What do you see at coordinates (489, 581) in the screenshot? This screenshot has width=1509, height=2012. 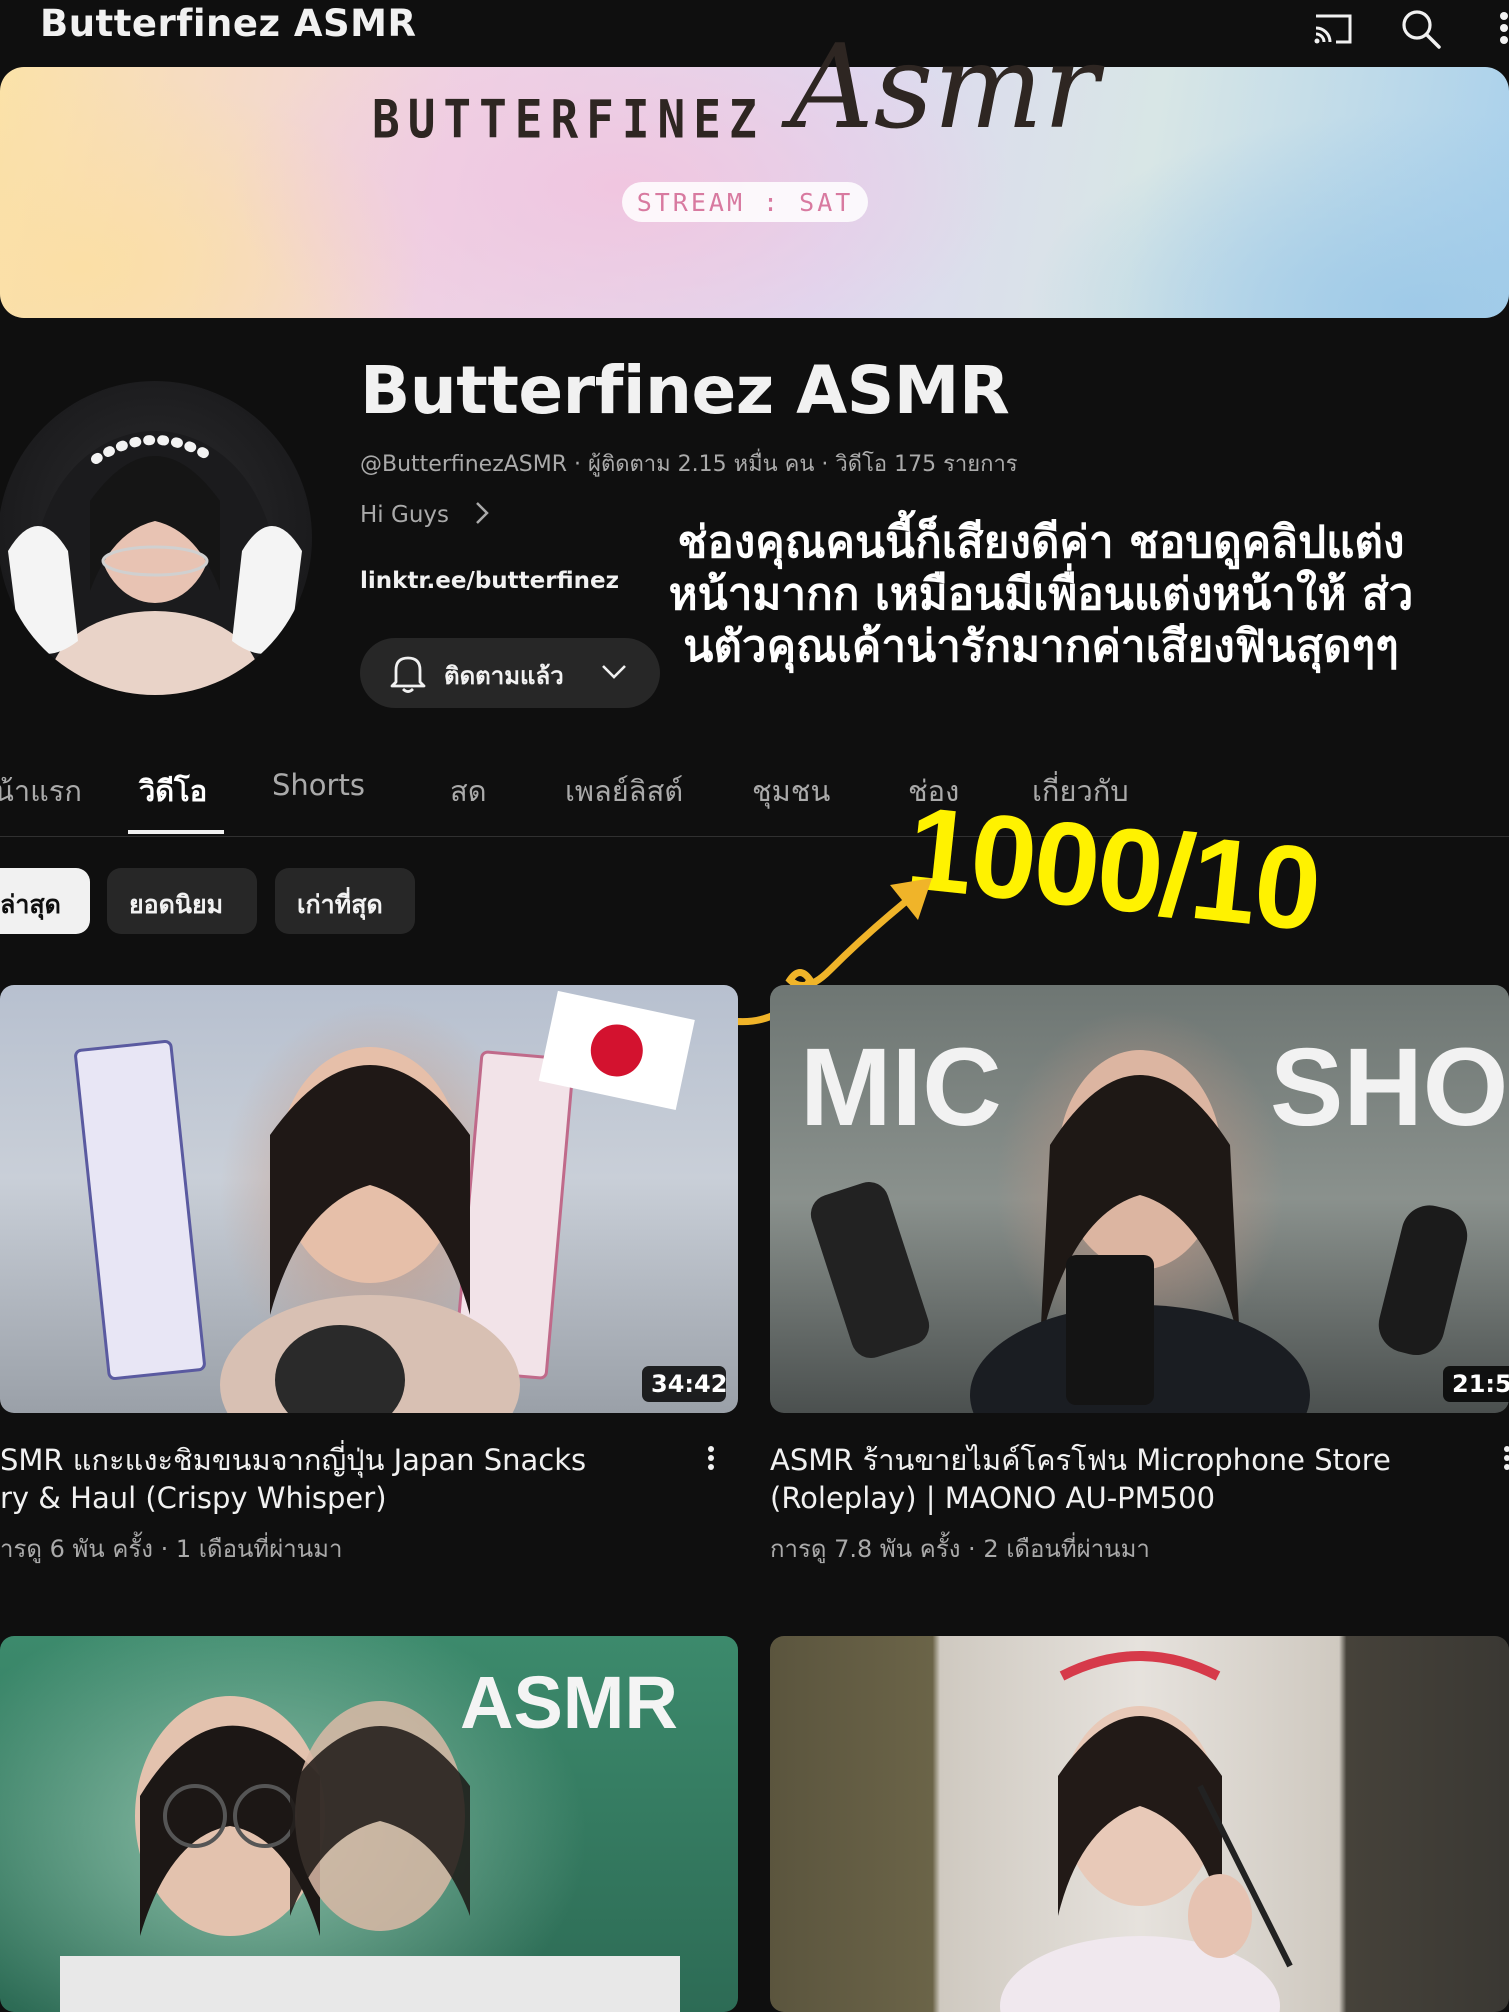 I see `channel-link: linktr.ee/butterfinez` at bounding box center [489, 581].